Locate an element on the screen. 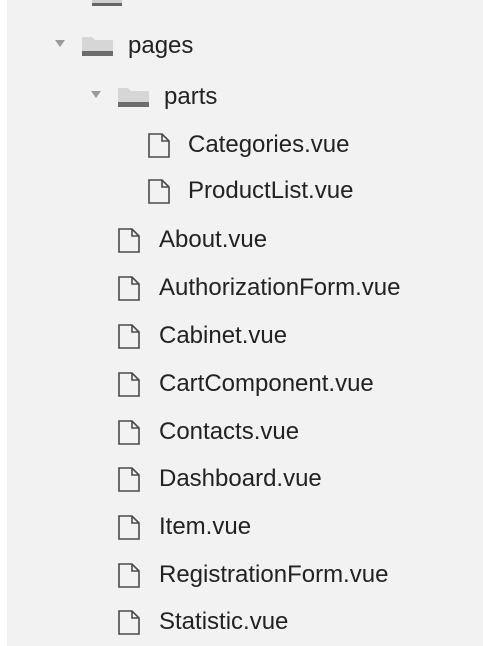 This screenshot has height=646, width=483. tree-file-item: Item.vue is located at coordinates (245, 527).